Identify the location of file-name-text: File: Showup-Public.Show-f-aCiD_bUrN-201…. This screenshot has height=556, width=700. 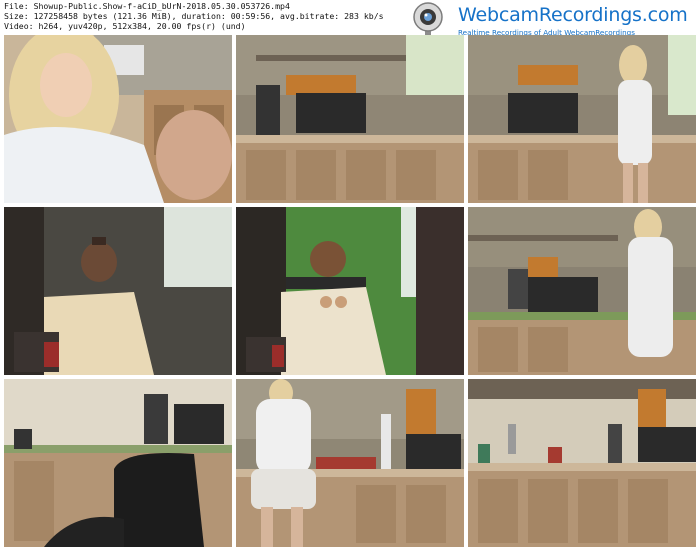
(147, 6).